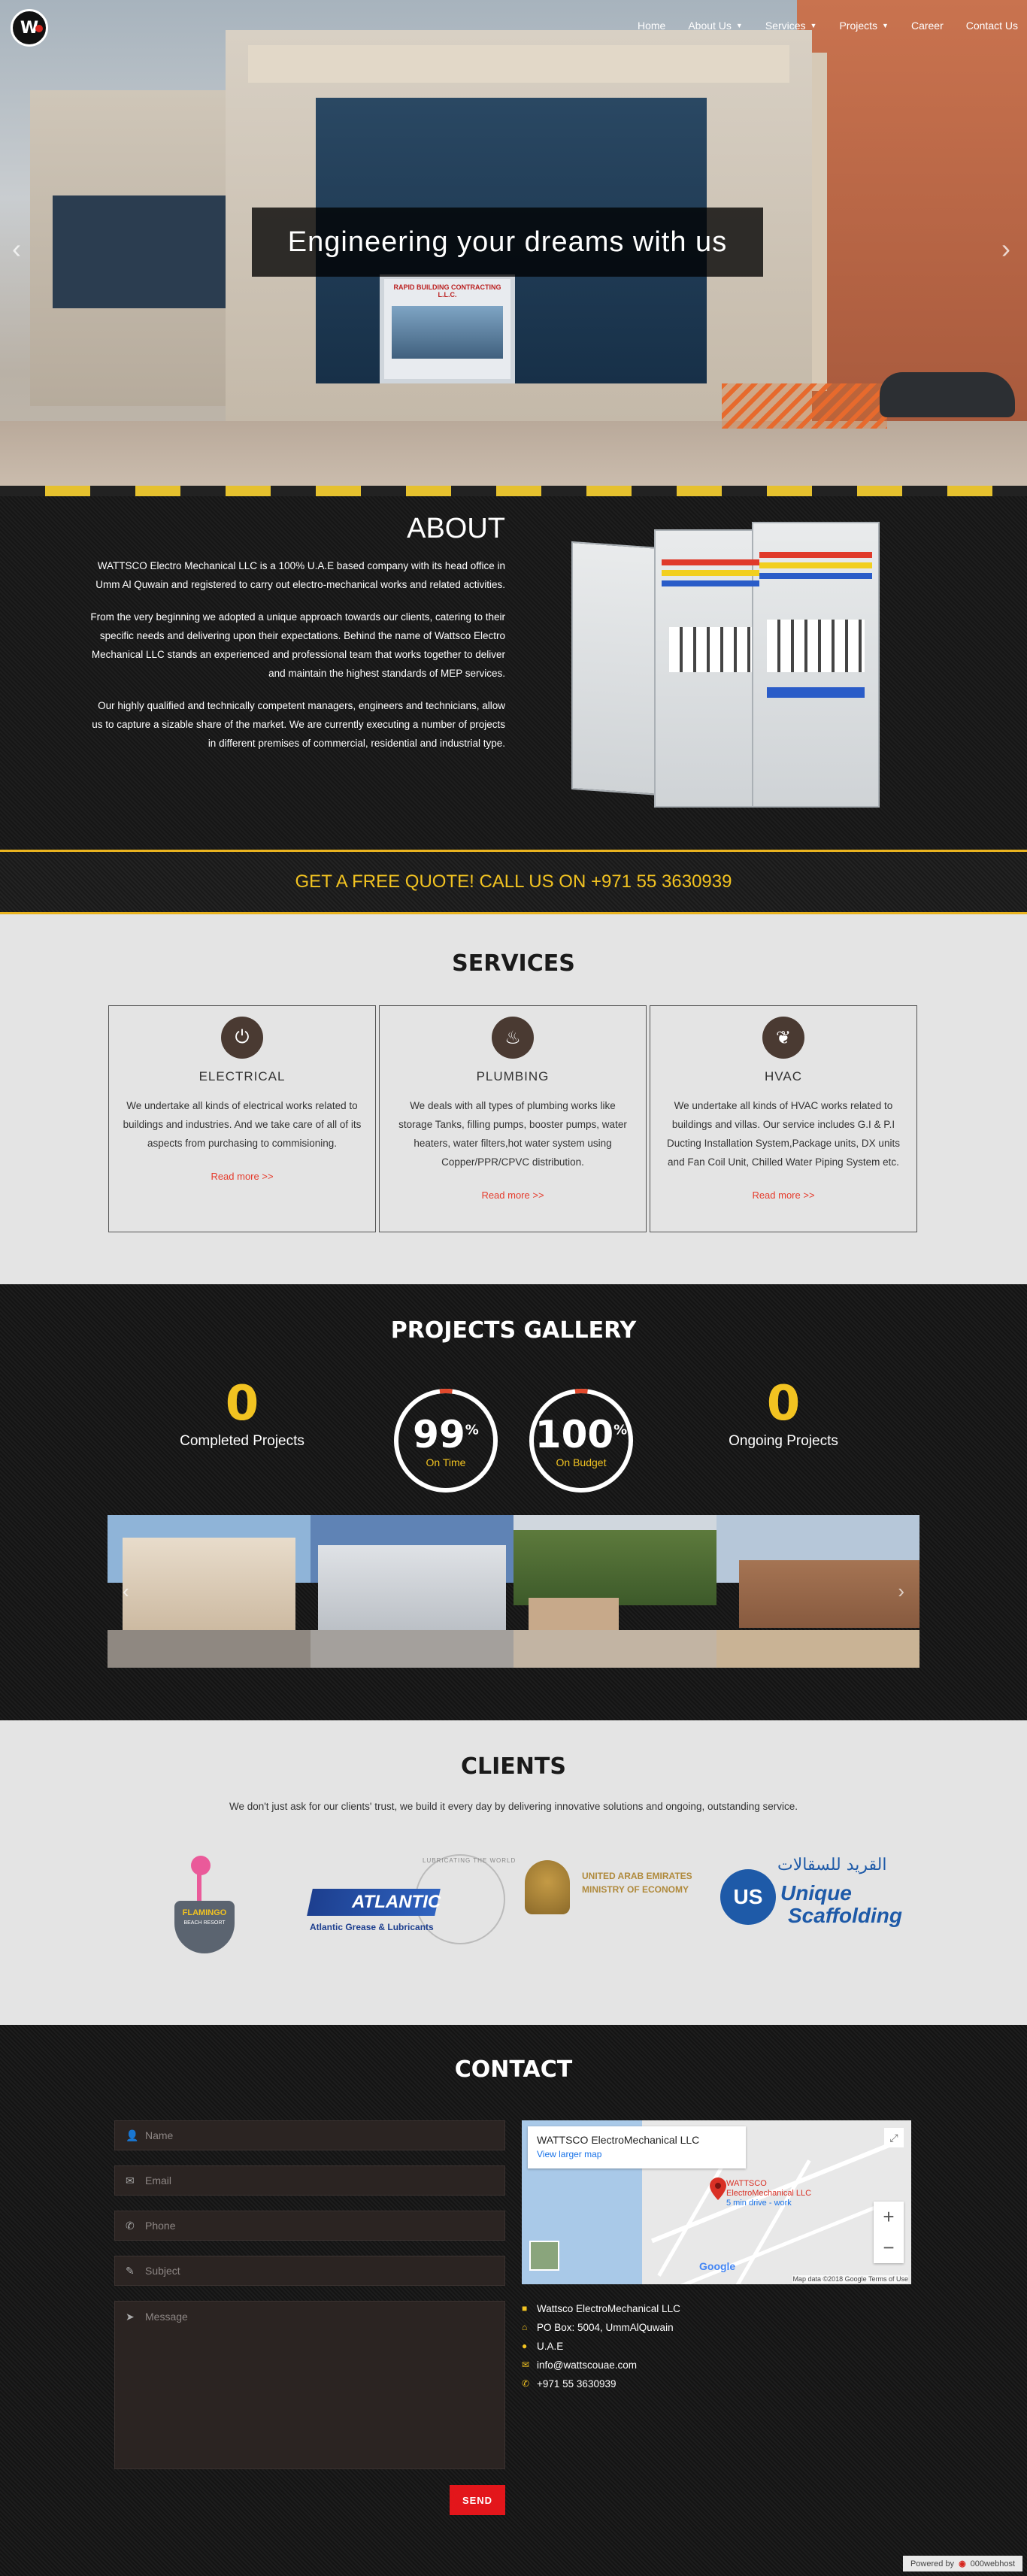  What do you see at coordinates (447, 291) in the screenshot?
I see `hero-sign-text: RAPID BUILDING CONTRACTING L.L.C.` at bounding box center [447, 291].